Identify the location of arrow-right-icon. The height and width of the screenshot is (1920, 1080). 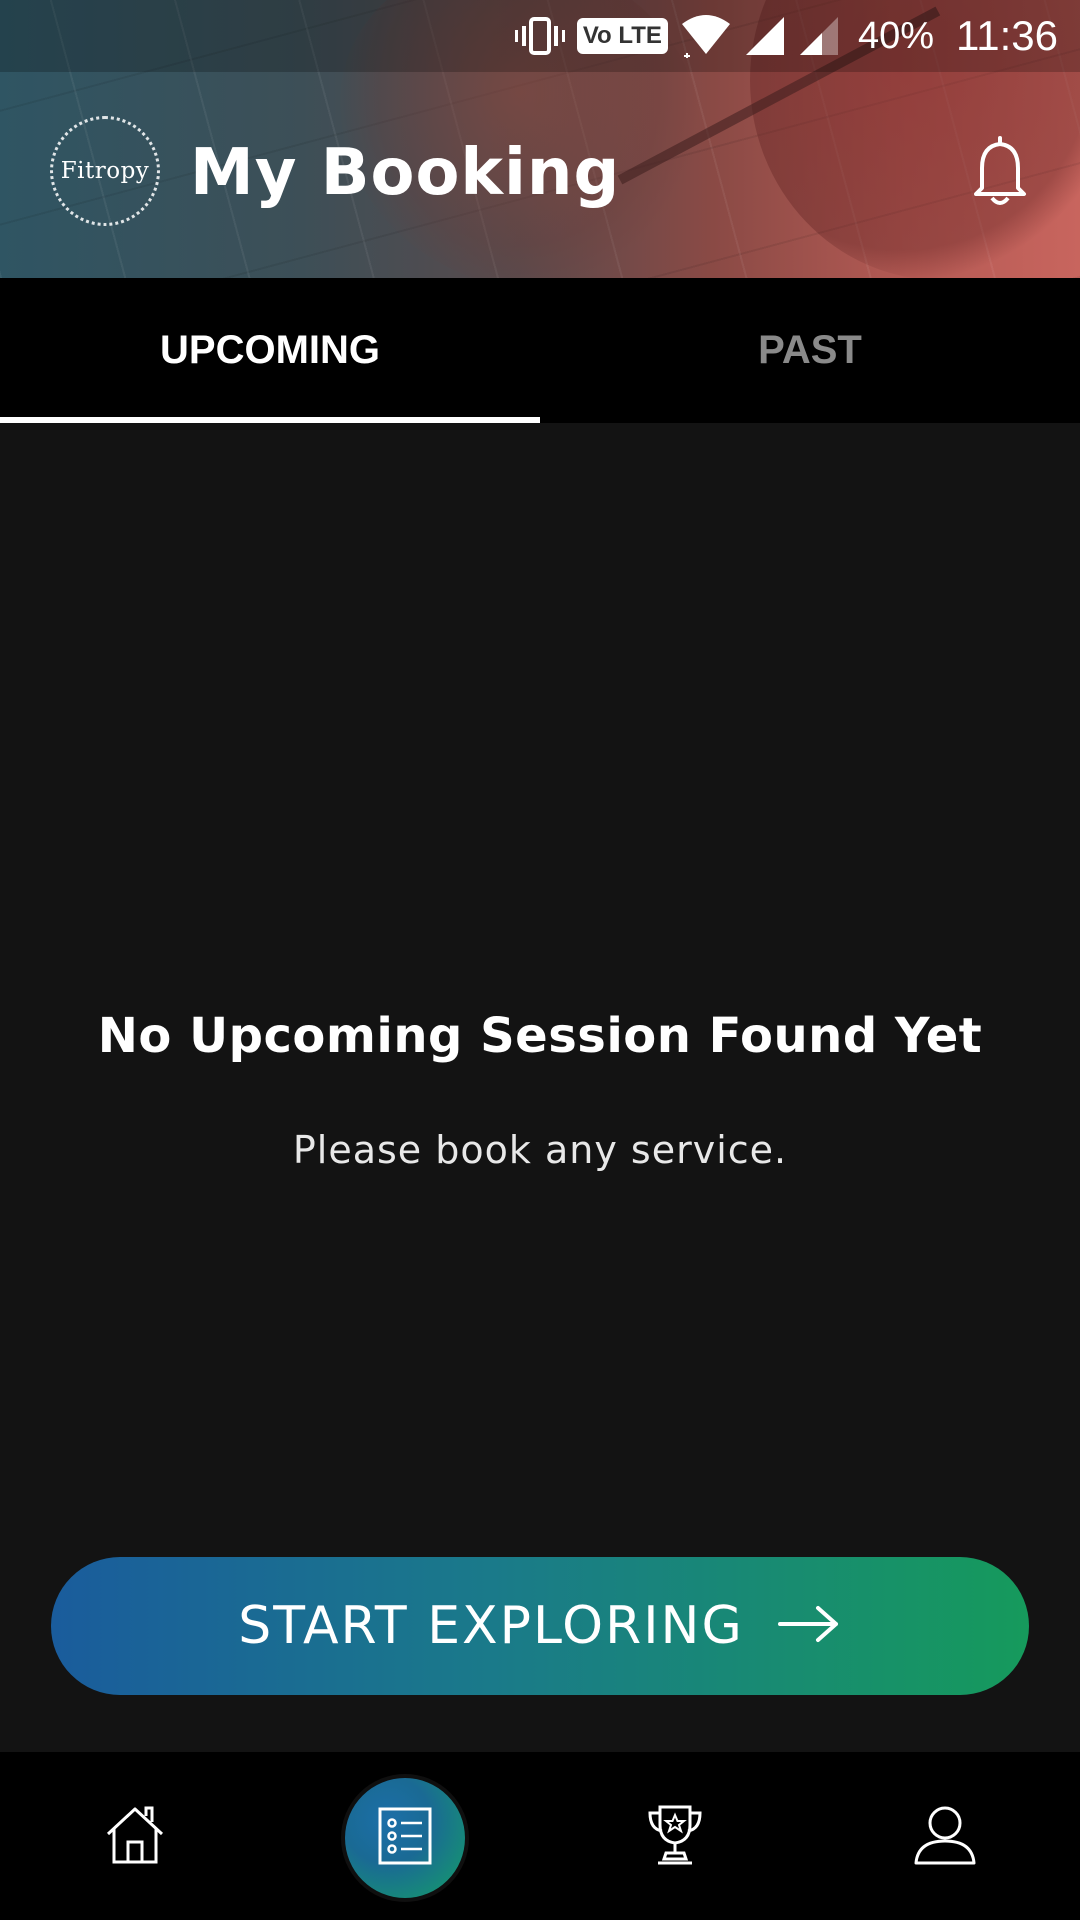
(809, 1626).